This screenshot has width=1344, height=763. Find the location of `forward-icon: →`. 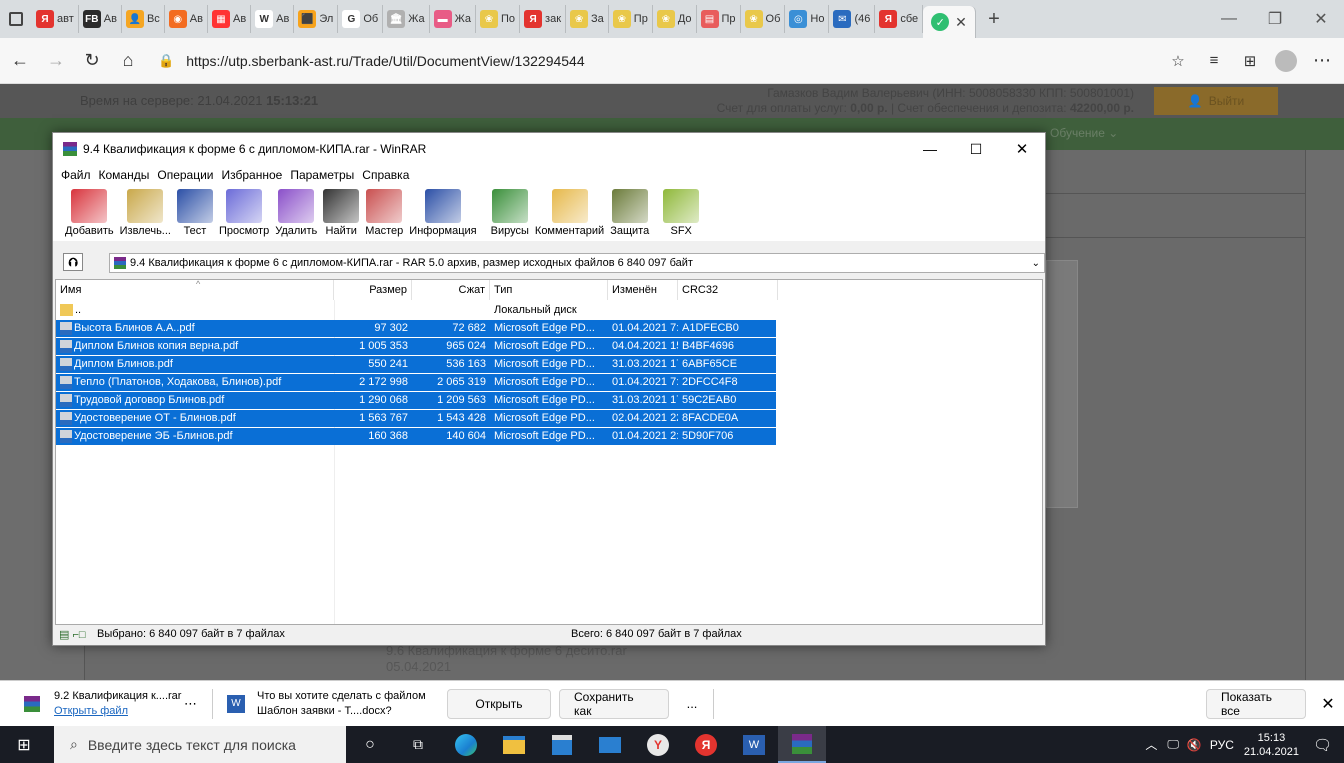

forward-icon: → is located at coordinates (56, 61).